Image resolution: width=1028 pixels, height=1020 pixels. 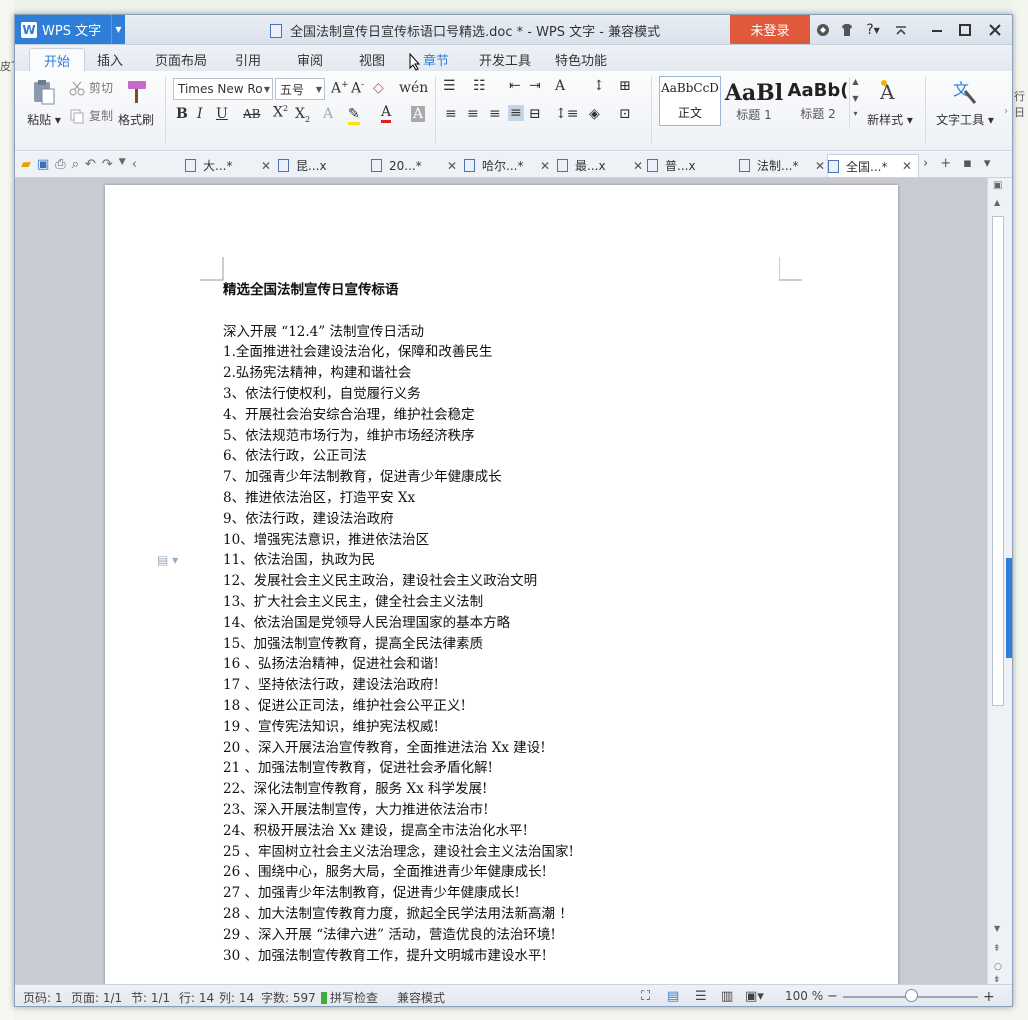 I want to click on line-spacing-icon: ↕≡, so click(x=566, y=114).